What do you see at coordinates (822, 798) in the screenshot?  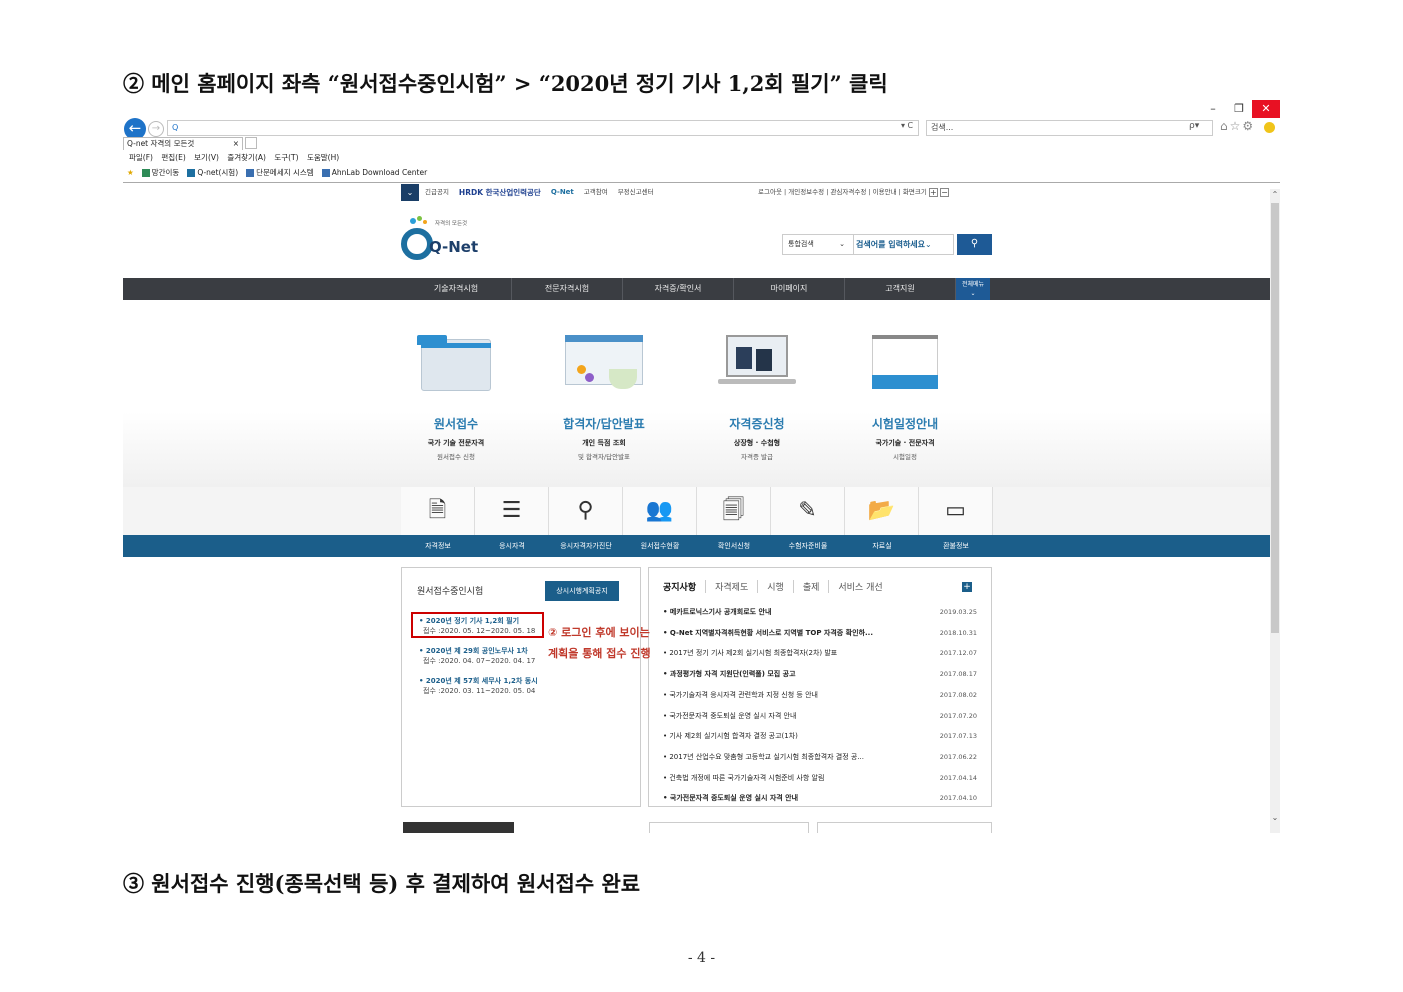 I see `notice-row: • 국가전문자격 중도퇴실 운영 실시 자격 안내 2017.04.10` at bounding box center [822, 798].